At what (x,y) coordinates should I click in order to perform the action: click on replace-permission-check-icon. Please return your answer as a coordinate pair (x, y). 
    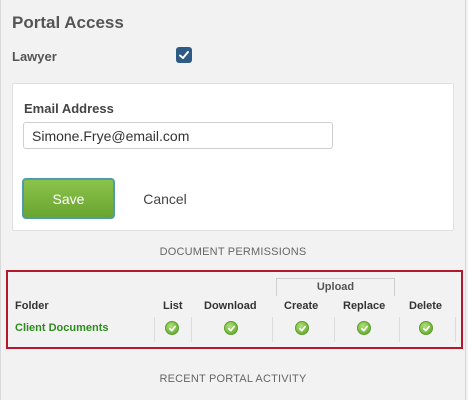
    Looking at the image, I should click on (364, 328).